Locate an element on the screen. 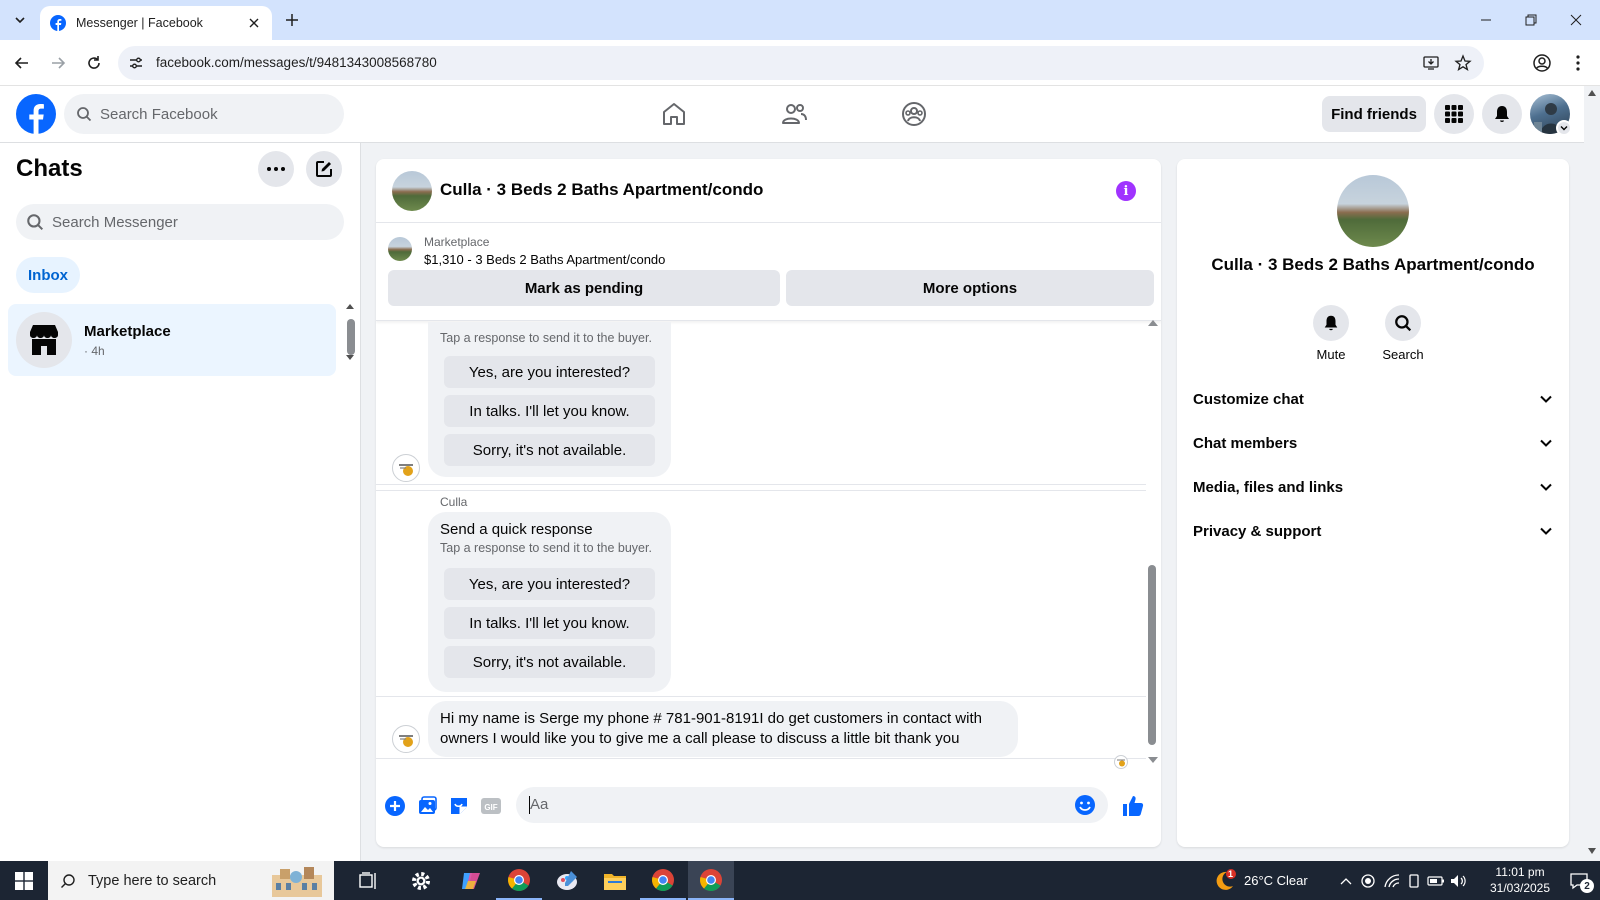  menu-grid-button is located at coordinates (1454, 114).